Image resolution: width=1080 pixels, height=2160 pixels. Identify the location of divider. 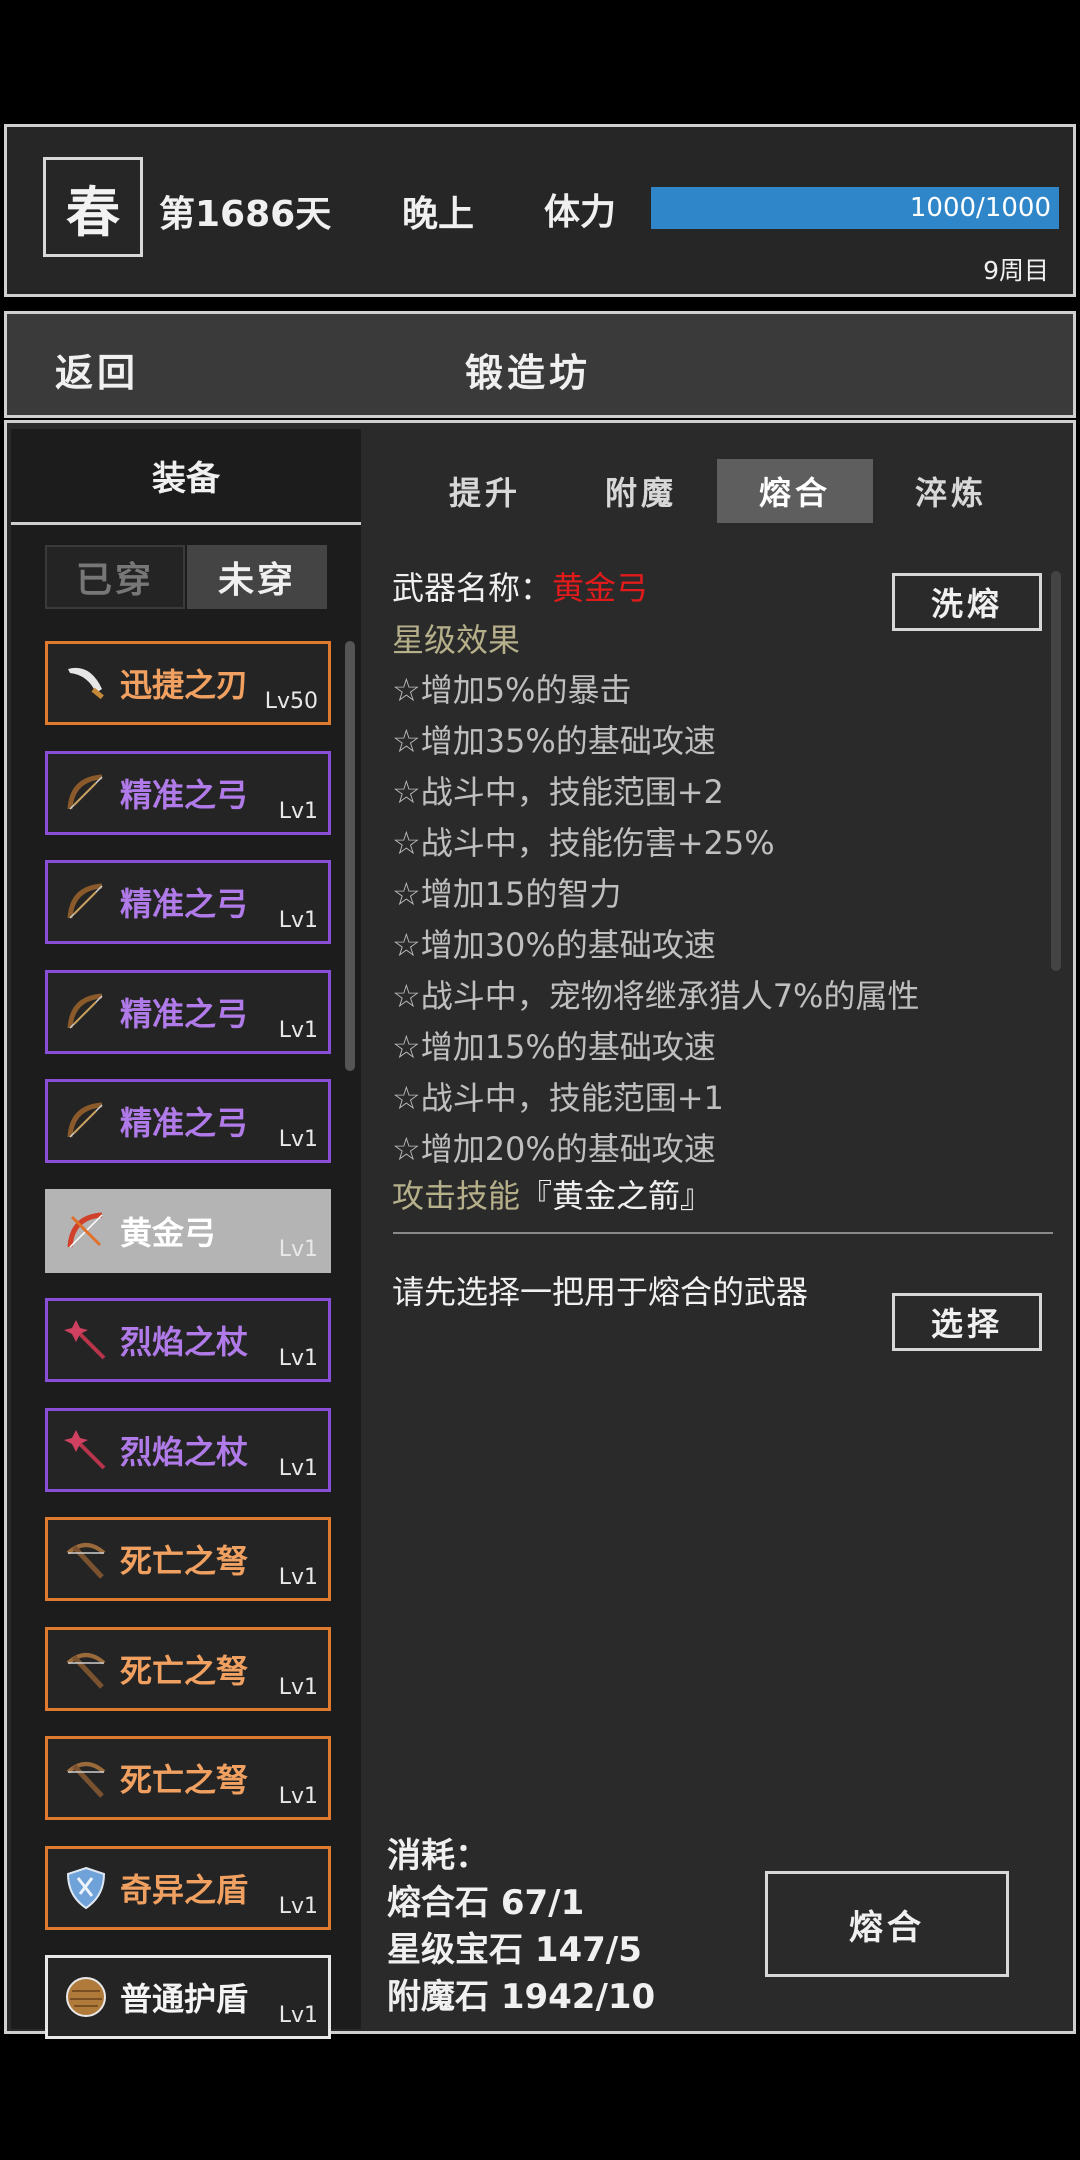
(723, 1233).